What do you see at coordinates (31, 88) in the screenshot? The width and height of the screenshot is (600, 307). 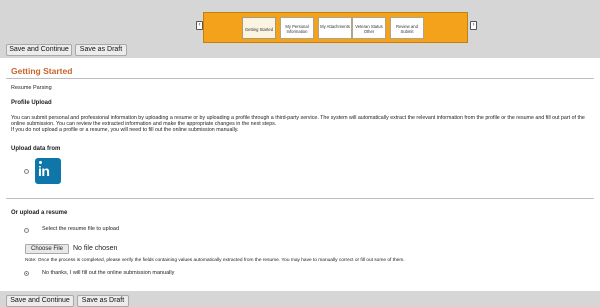 I see `section-label: Resume Parsing` at bounding box center [31, 88].